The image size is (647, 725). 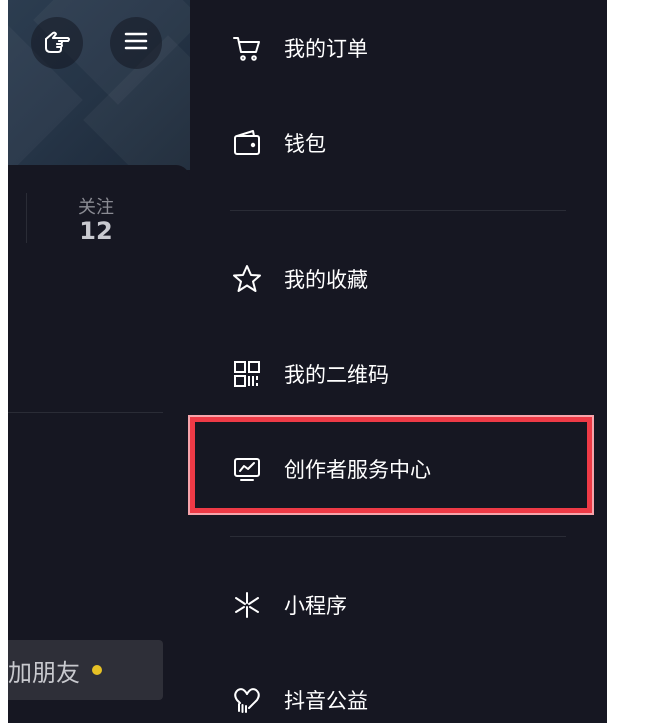 I want to click on menu-item-qrcode: 我的二维码, so click(x=395, y=374).